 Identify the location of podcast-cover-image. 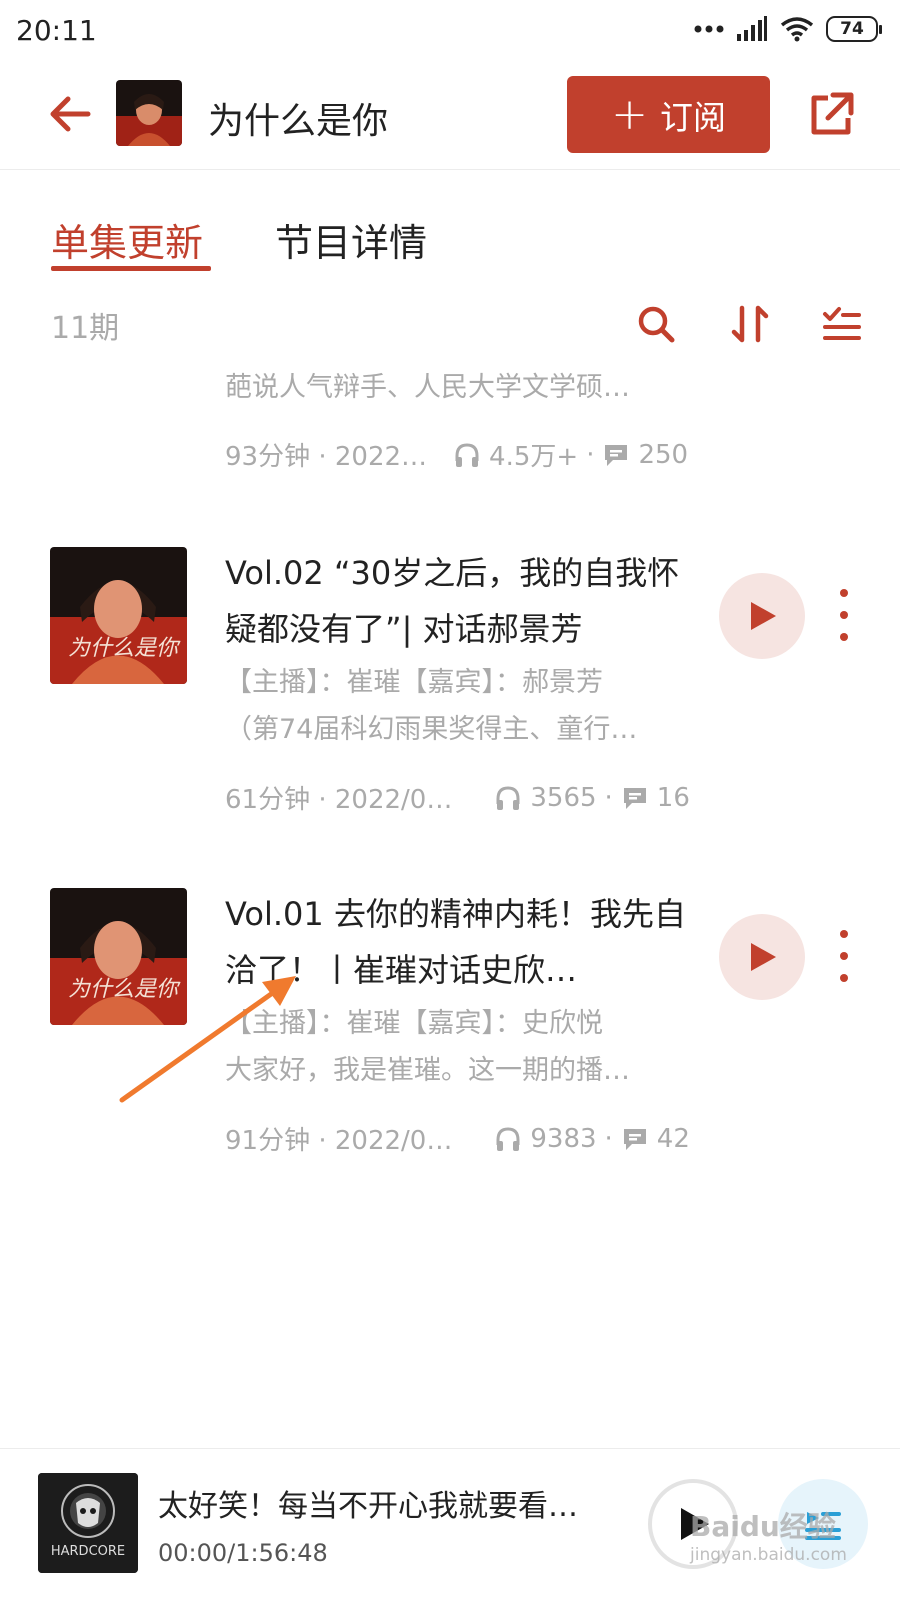
(149, 113).